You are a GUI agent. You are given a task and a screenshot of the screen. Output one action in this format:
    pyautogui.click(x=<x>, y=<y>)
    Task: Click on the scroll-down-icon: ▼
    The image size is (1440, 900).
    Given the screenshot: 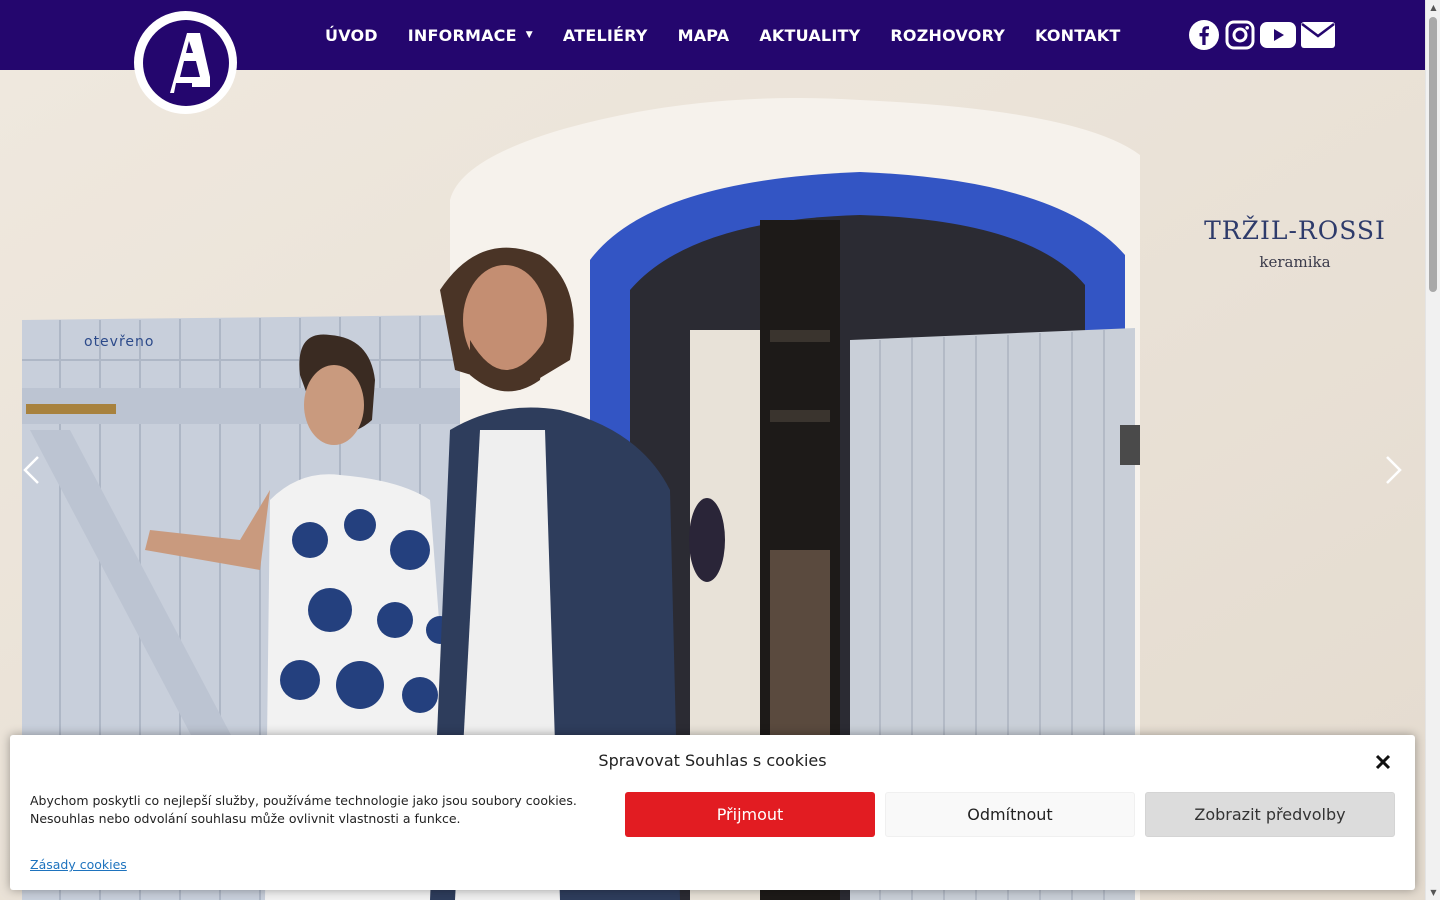 What is the action you would take?
    pyautogui.click(x=1433, y=892)
    